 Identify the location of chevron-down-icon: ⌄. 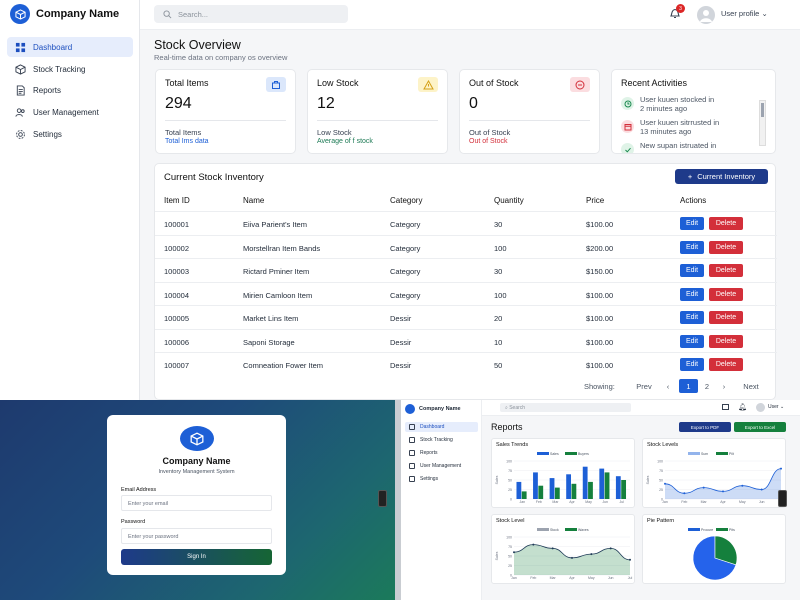
(764, 13).